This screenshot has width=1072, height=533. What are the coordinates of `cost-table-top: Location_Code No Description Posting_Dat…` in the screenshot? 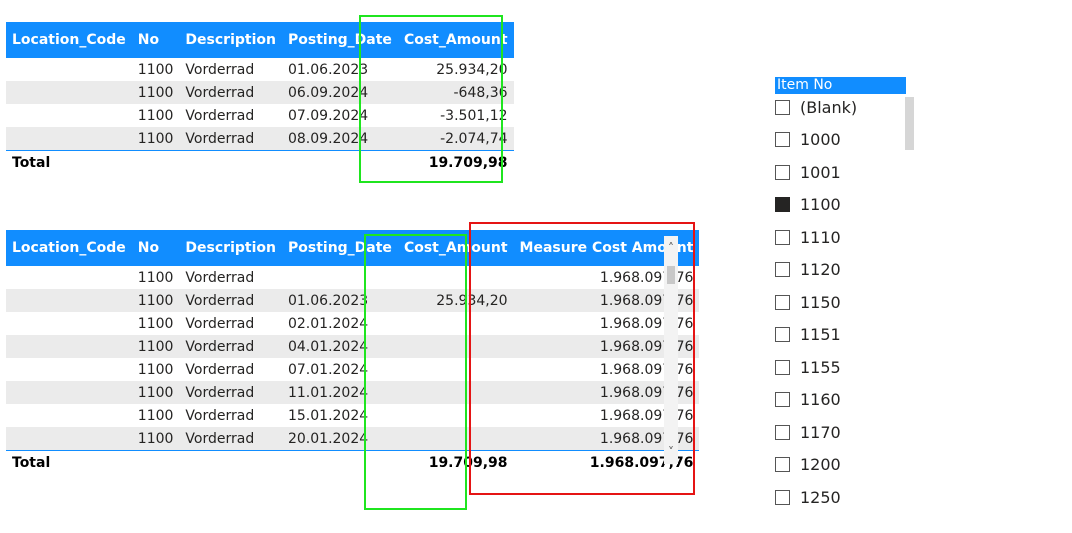 It's located at (260, 98).